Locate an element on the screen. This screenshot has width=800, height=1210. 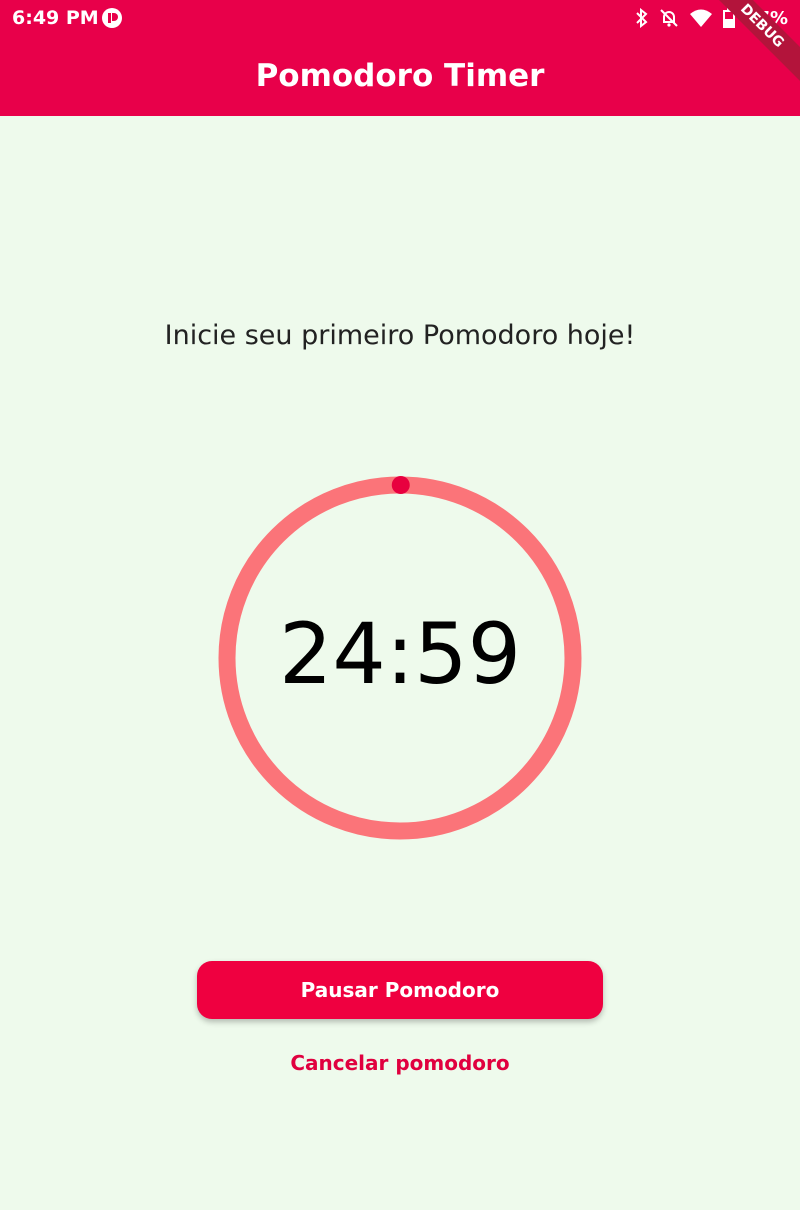
timer-display: 24:59 is located at coordinates (400, 654).